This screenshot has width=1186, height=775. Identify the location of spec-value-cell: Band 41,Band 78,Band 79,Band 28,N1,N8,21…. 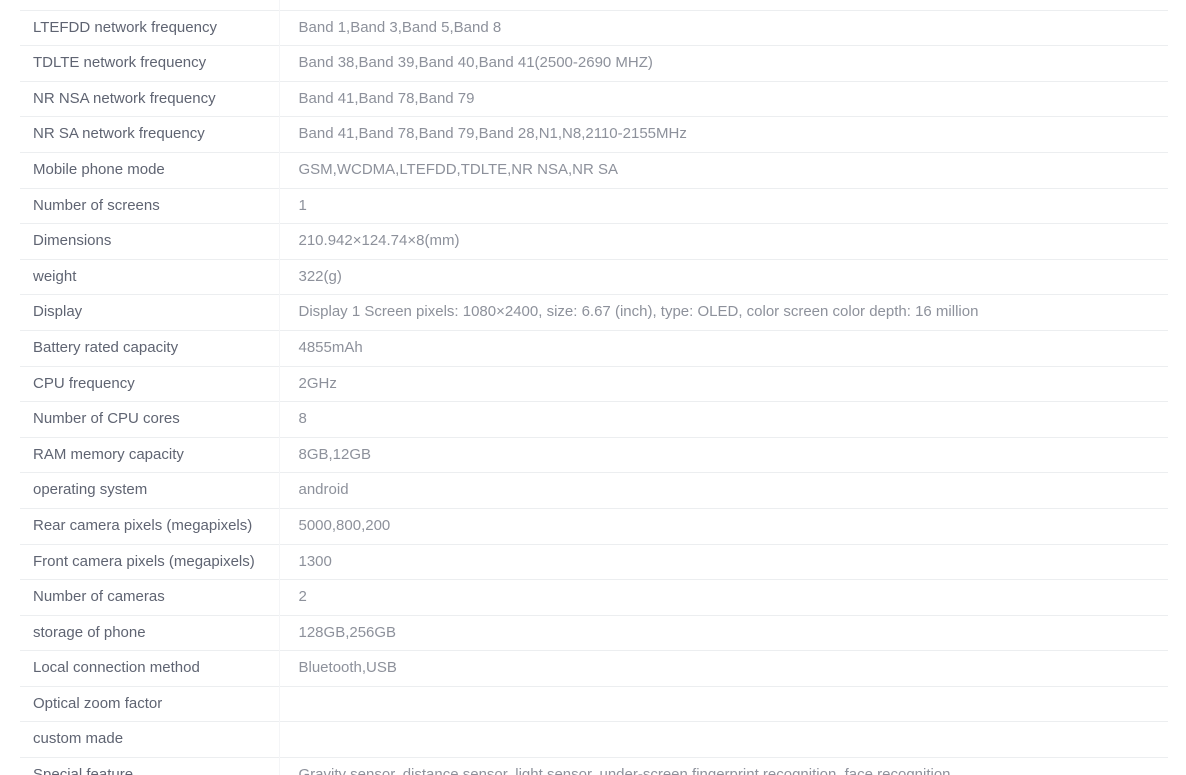
(723, 134).